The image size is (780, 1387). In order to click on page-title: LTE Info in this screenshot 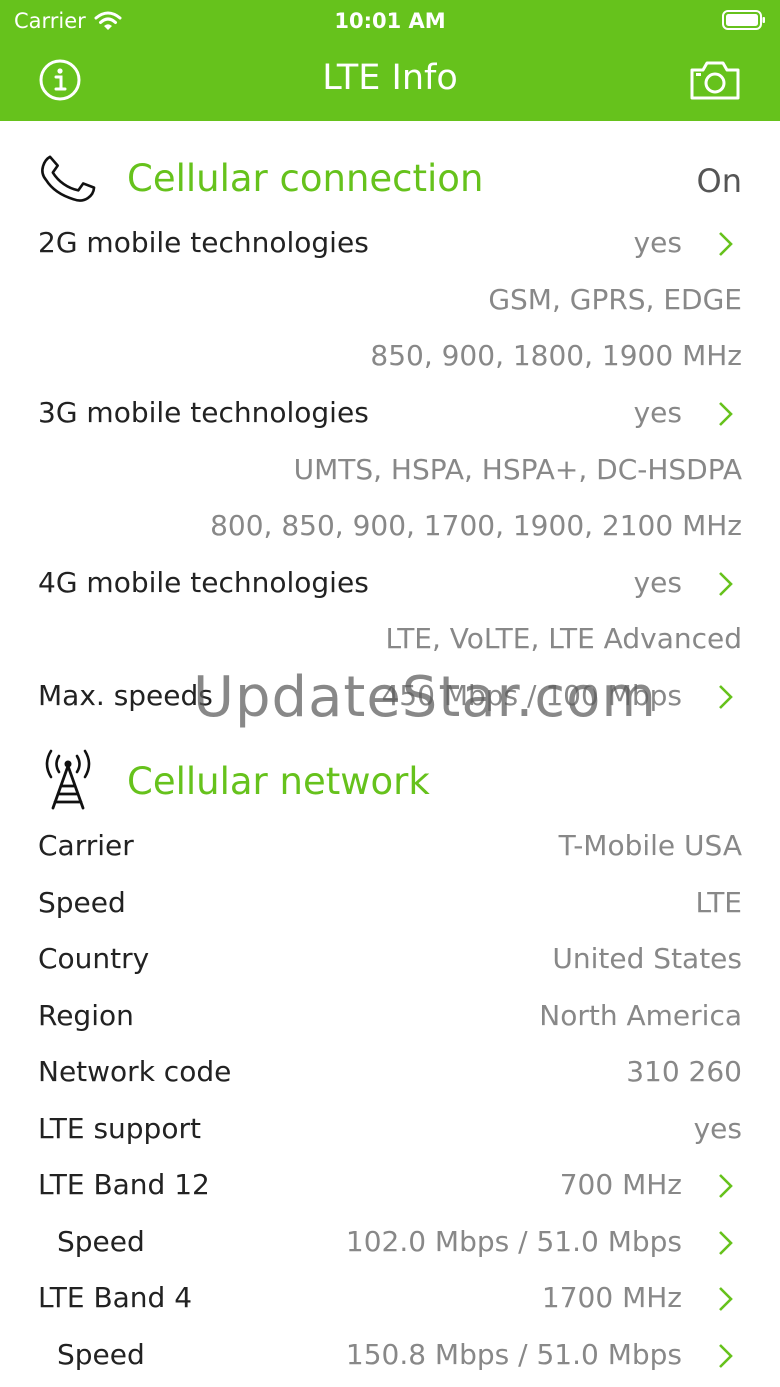, I will do `click(390, 78)`.